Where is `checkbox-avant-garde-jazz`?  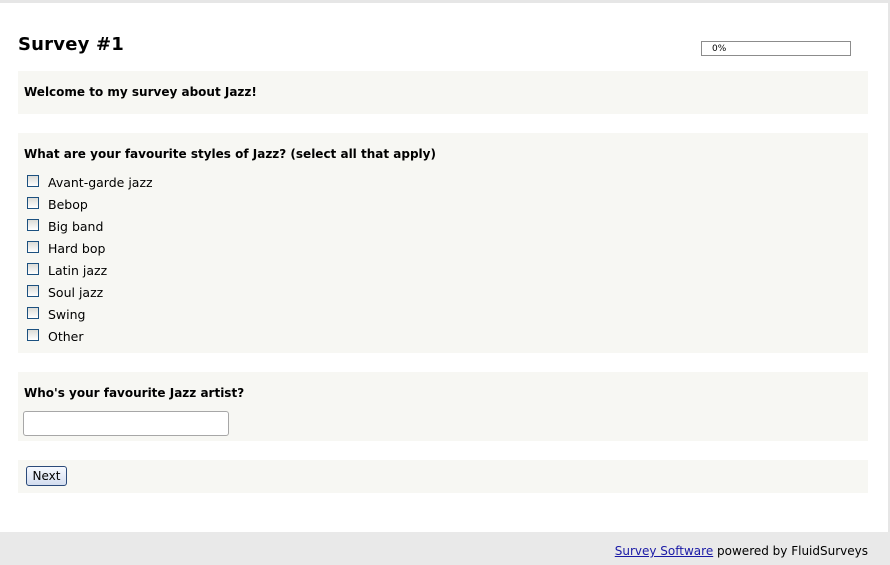
checkbox-avant-garde-jazz is located at coordinates (33, 181).